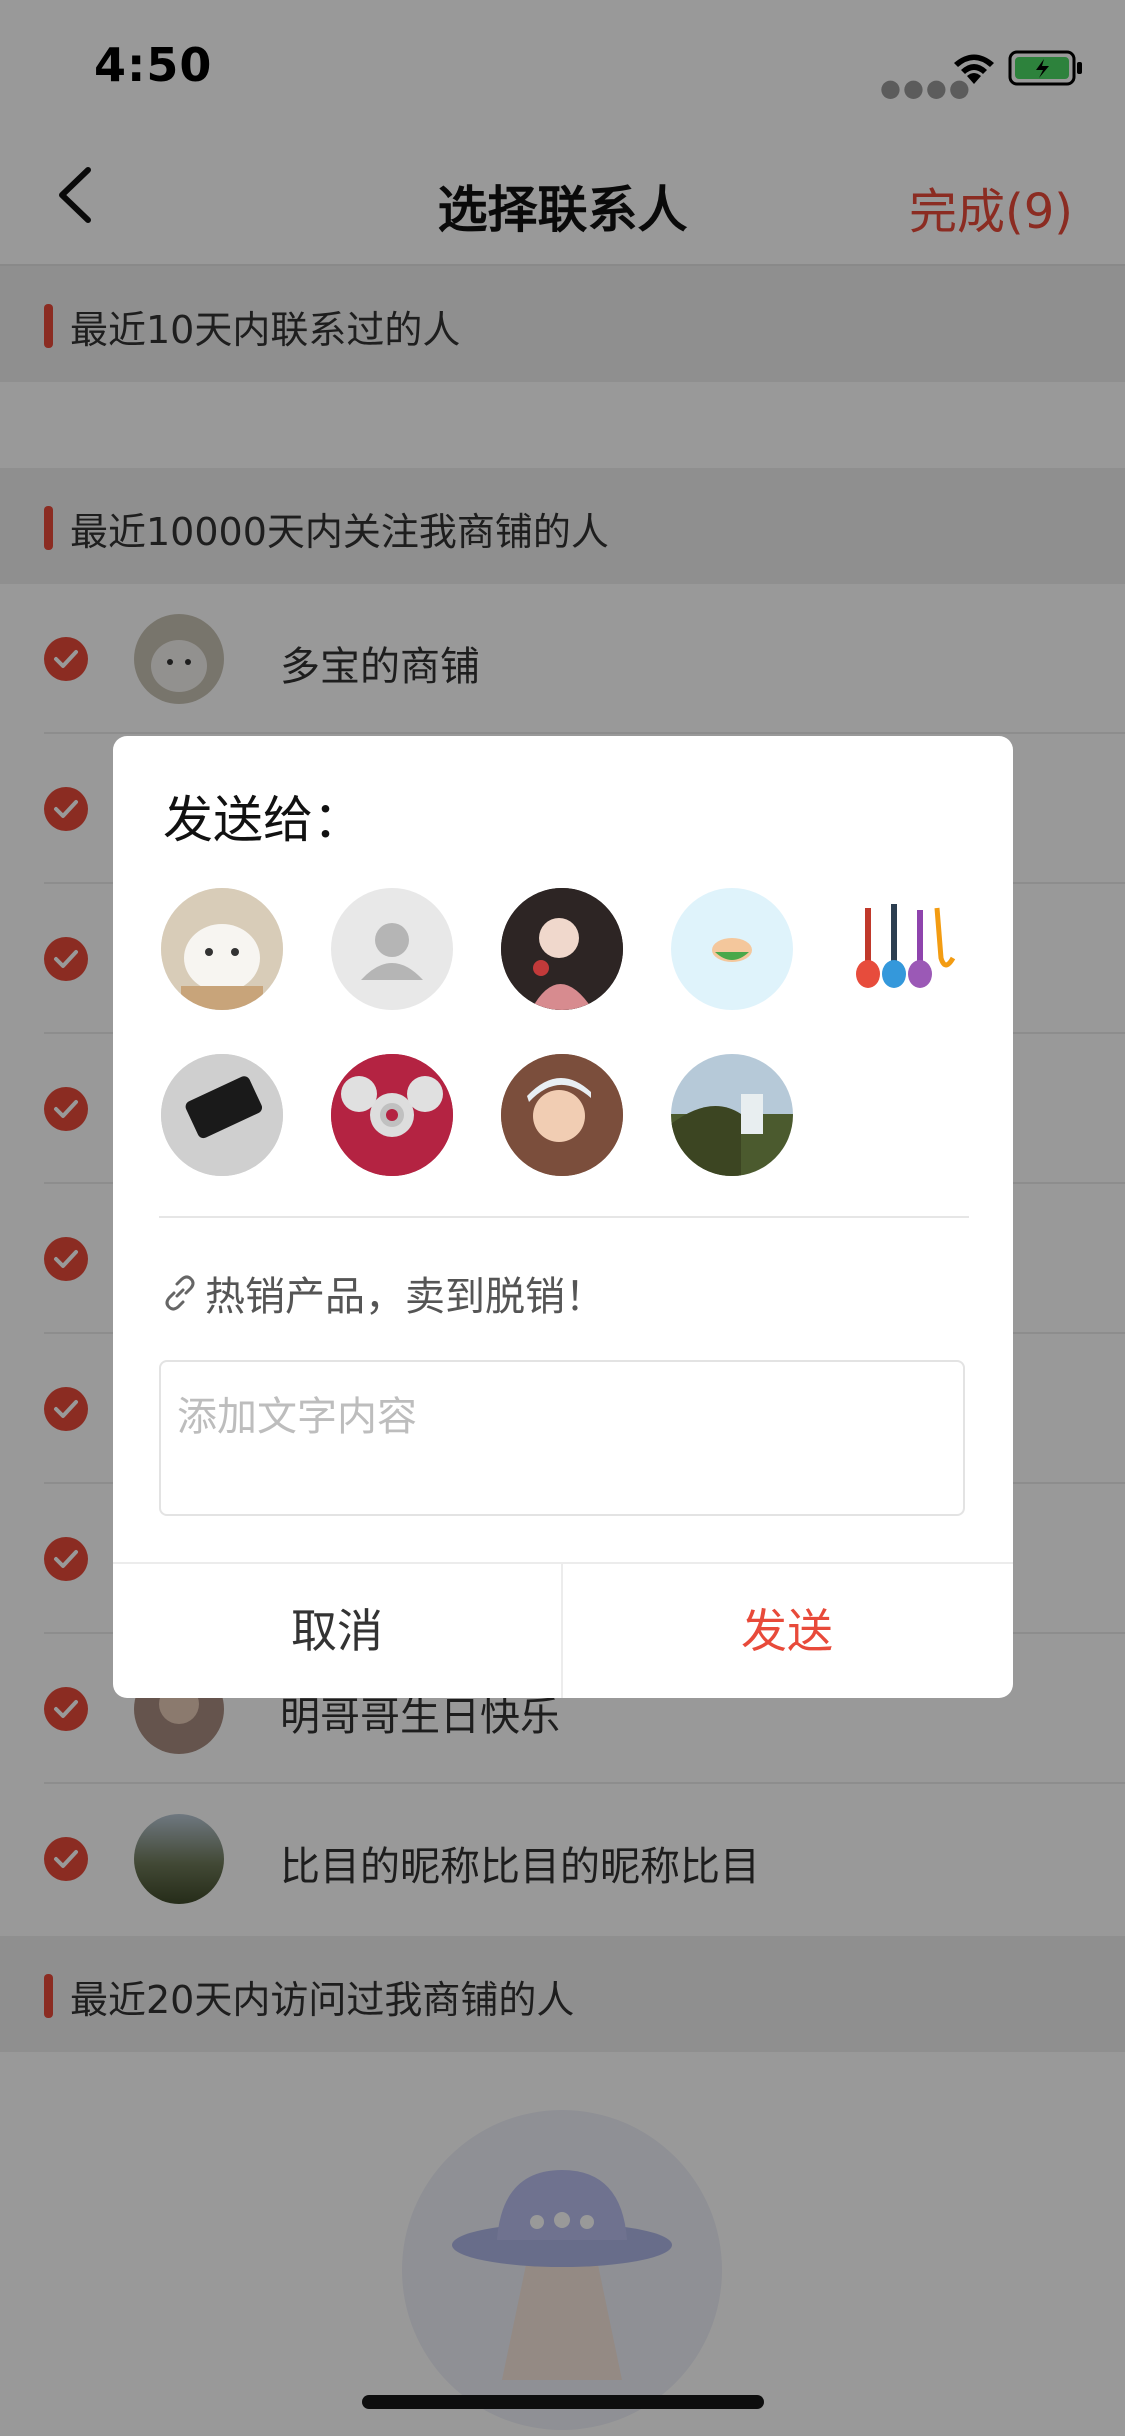  Describe the element at coordinates (562, 1438) in the screenshot. I see `message-input` at that location.